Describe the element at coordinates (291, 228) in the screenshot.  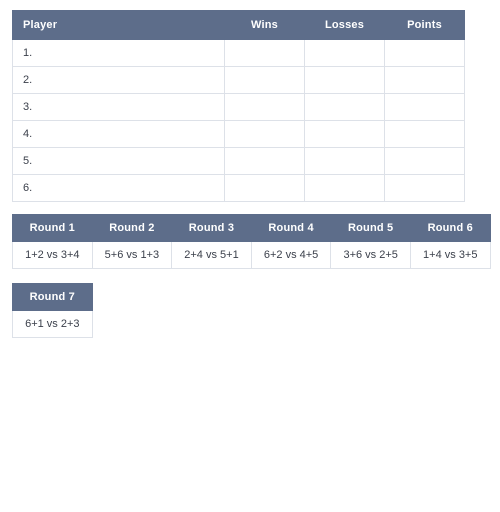
I see `column-header-round-4: Round 4` at that location.